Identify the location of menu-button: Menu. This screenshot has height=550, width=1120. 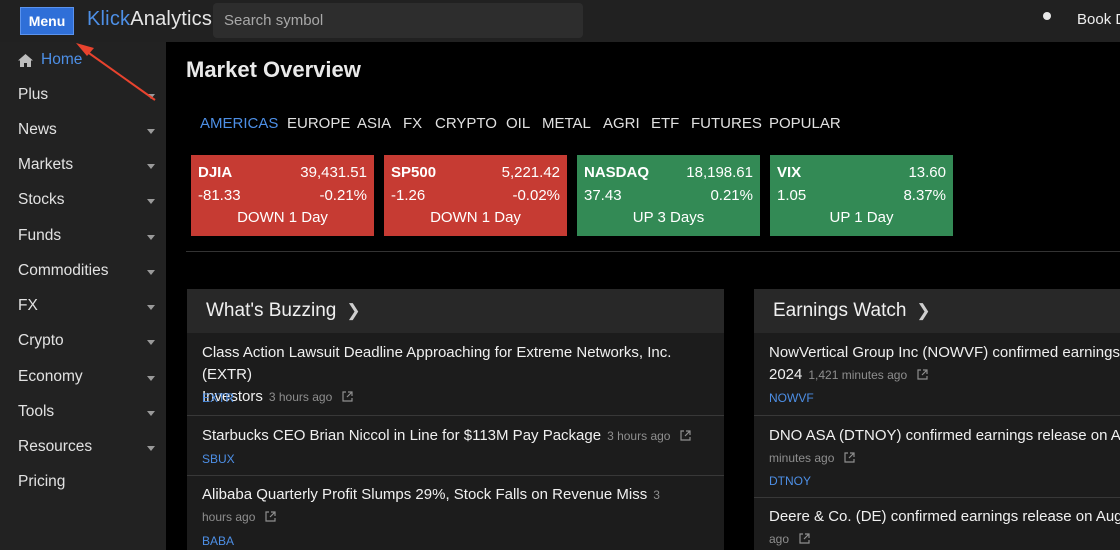
(47, 21).